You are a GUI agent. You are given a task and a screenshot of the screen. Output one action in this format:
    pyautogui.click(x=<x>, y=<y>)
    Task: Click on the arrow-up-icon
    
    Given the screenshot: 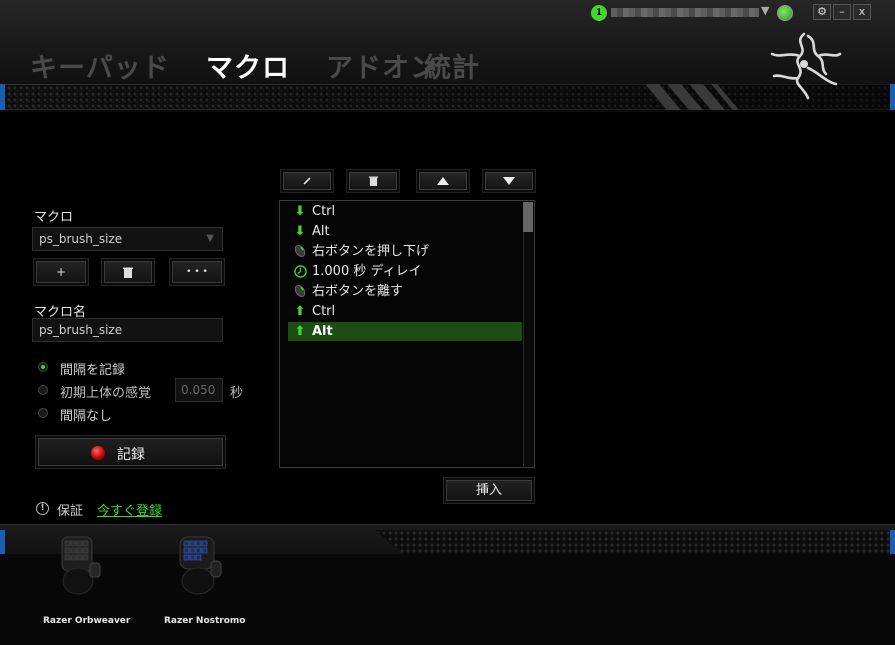 What is the action you would take?
    pyautogui.click(x=443, y=181)
    